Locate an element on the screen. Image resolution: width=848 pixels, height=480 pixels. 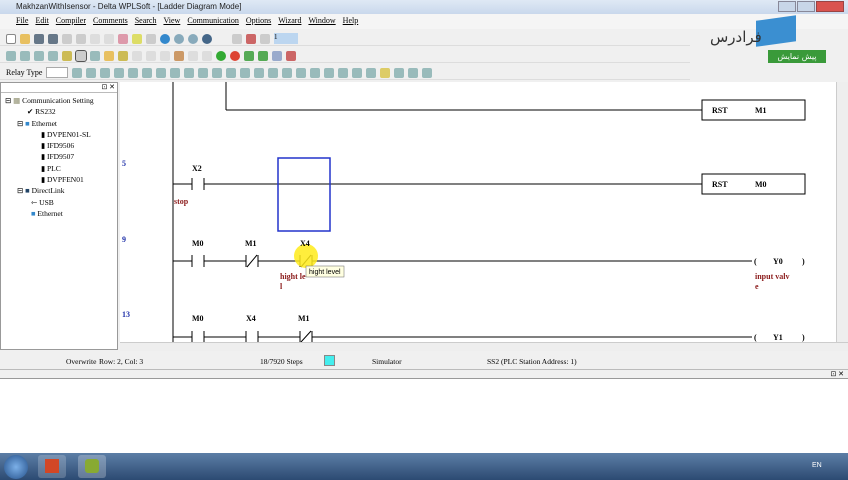
mail-icon is located at coordinates (385, 72).